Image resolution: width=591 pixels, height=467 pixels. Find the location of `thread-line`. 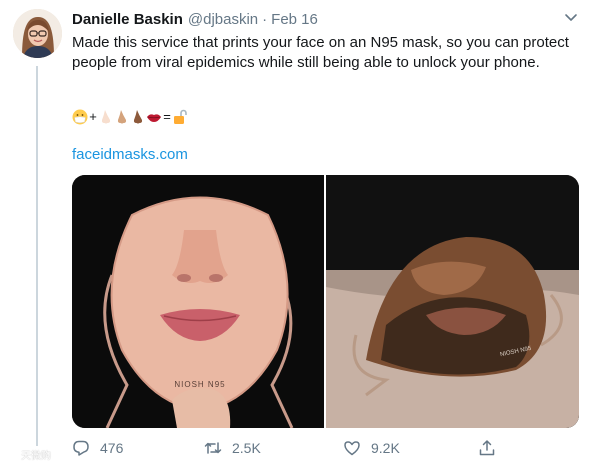

thread-line is located at coordinates (37, 256).